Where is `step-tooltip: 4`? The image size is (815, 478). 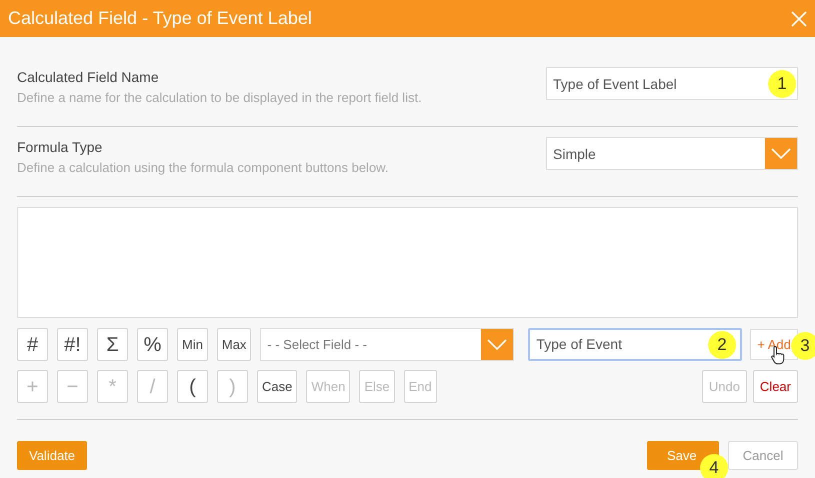 step-tooltip: 4 is located at coordinates (714, 466).